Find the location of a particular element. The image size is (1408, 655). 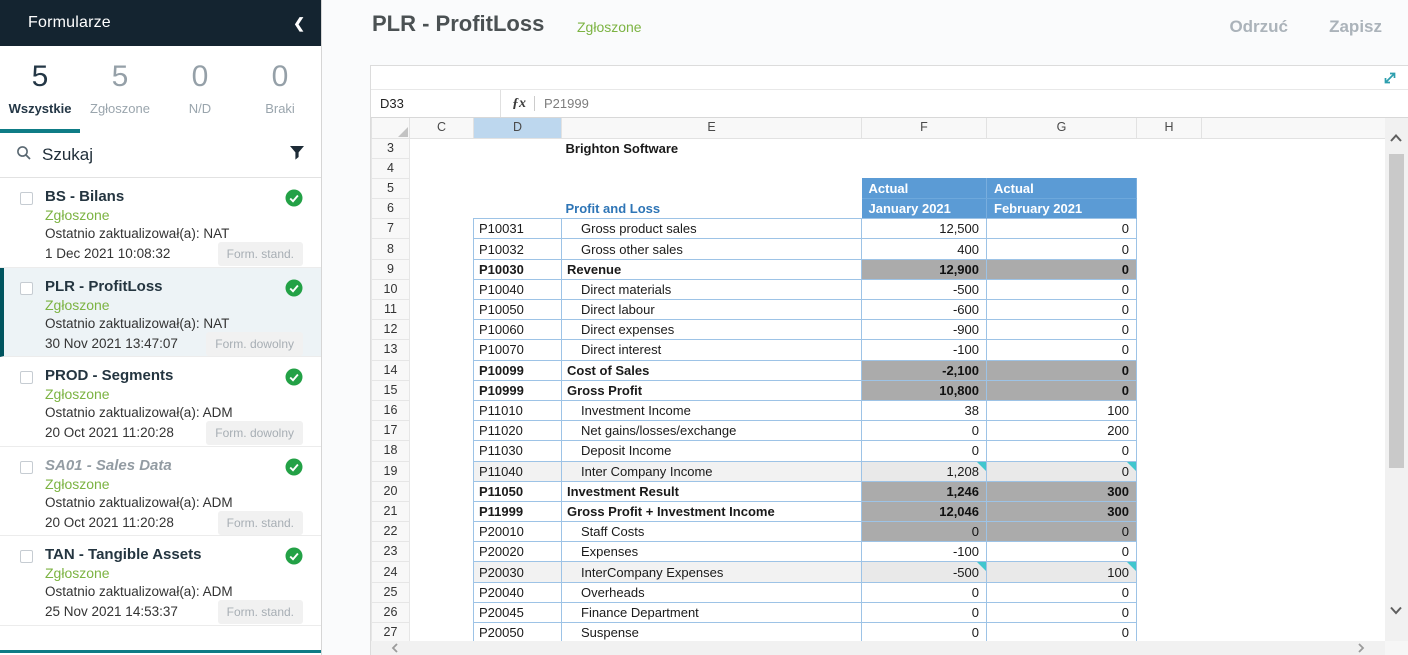

cell-name-box: D33 is located at coordinates (436, 103).